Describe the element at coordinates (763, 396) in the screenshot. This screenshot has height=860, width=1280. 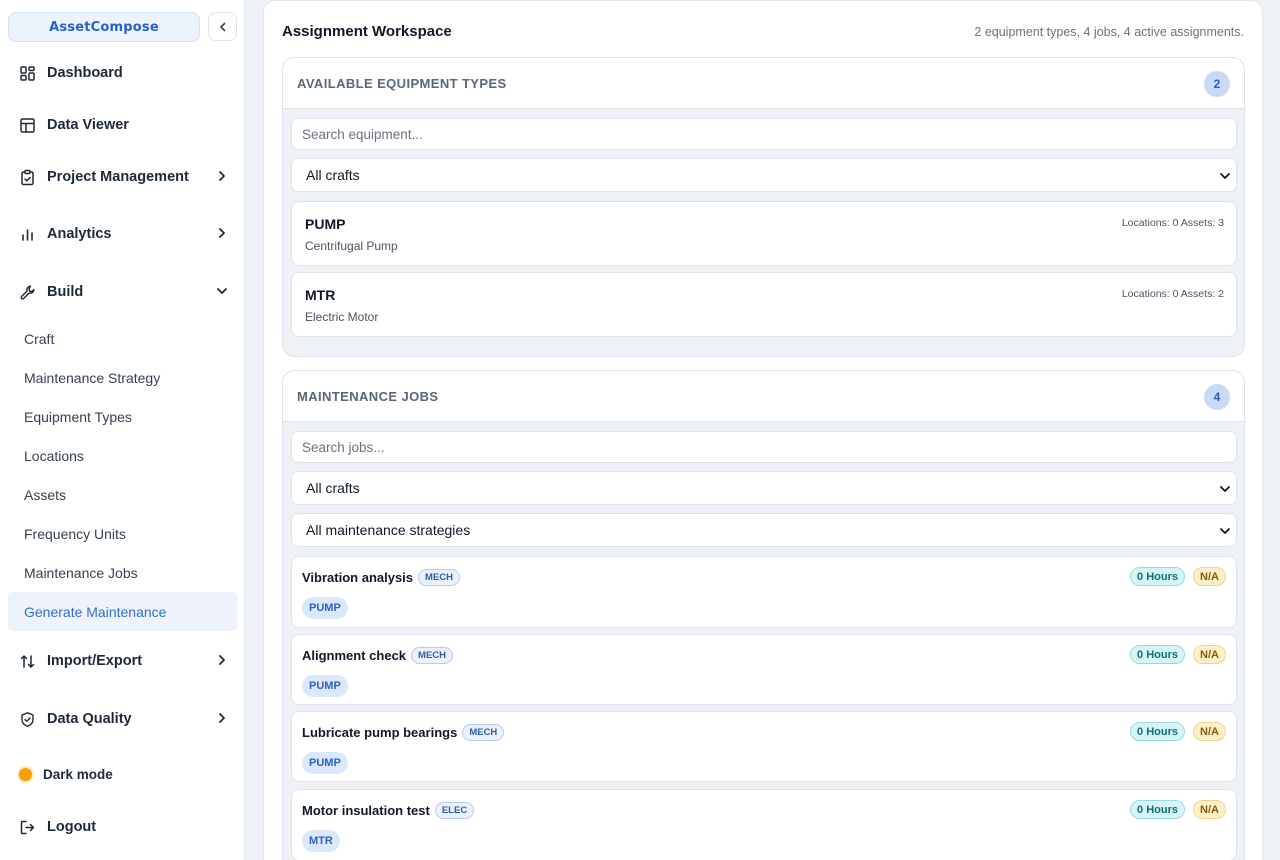
I see `jobs-panel-header: MAINTENANCE JOBS 4` at that location.